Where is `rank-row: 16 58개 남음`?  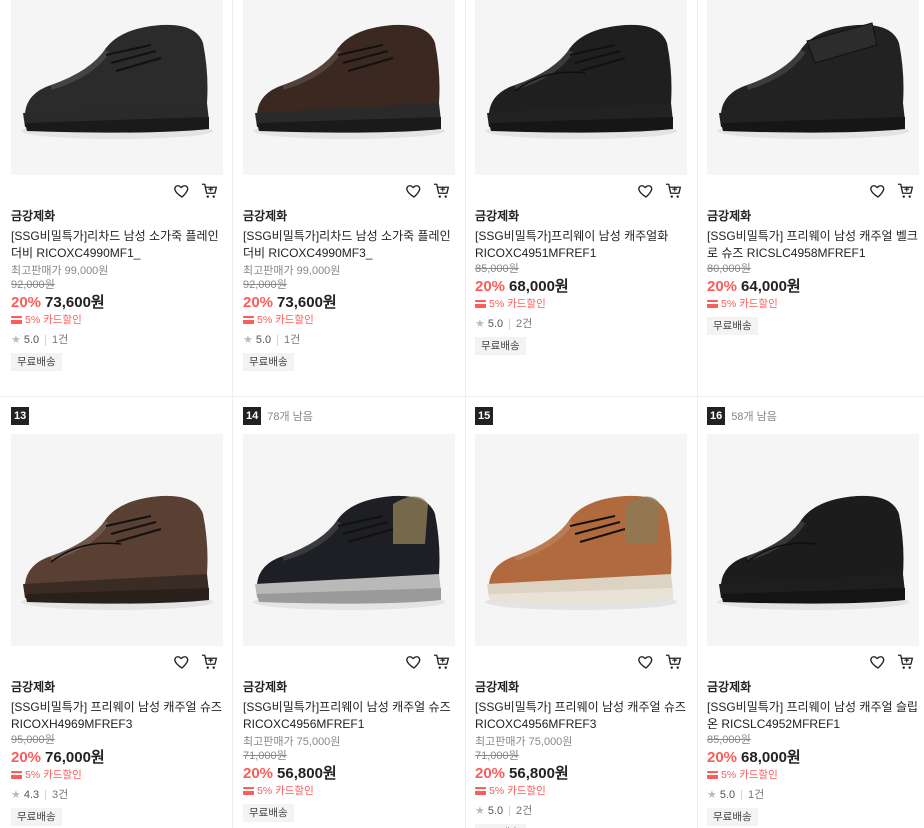 rank-row: 16 58개 남음 is located at coordinates (742, 416).